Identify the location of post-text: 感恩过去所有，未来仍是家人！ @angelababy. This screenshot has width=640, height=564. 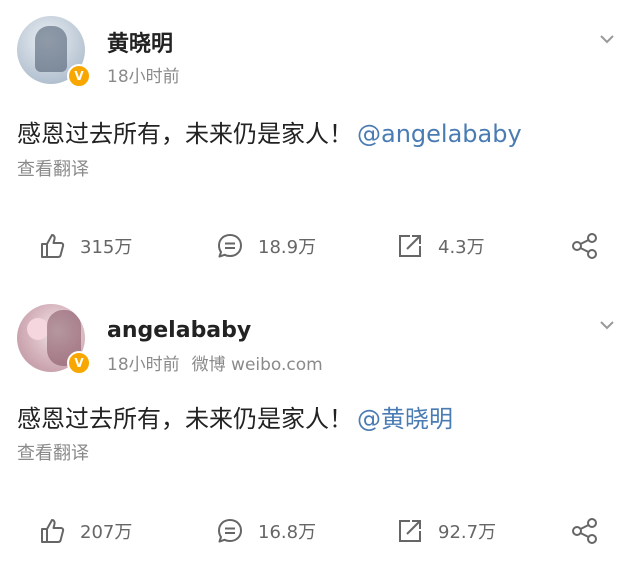
(269, 134).